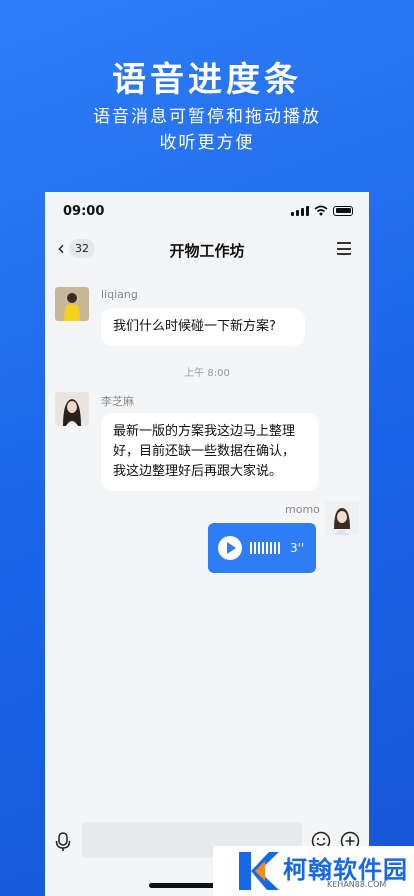 This screenshot has width=414, height=896. What do you see at coordinates (198, 471) in the screenshot?
I see `message-line: 我这边整理好后再跟大家说。` at bounding box center [198, 471].